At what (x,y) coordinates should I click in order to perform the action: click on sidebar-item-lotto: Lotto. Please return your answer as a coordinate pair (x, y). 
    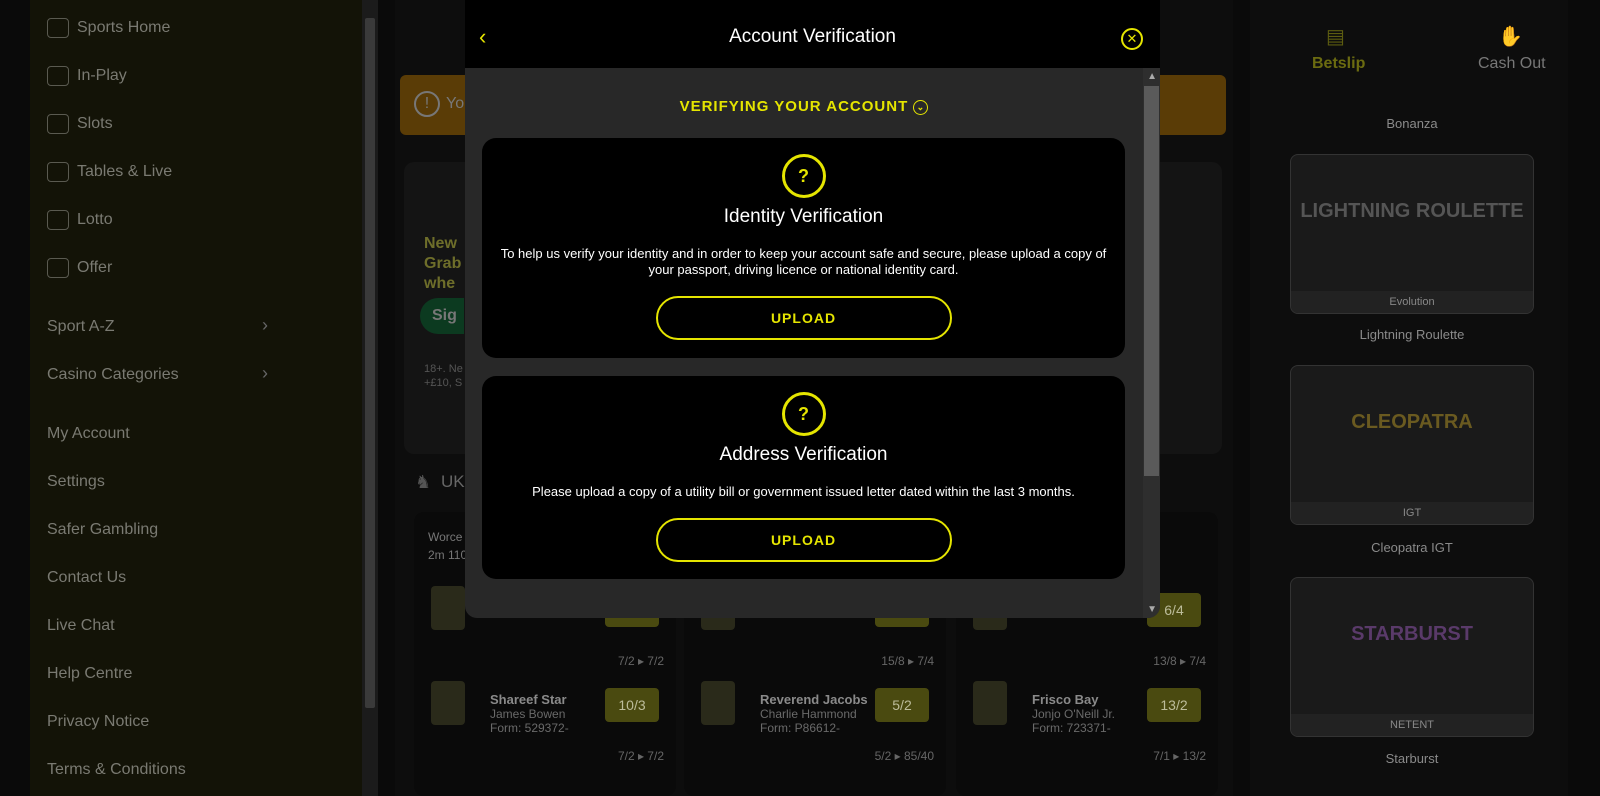
    Looking at the image, I should click on (80, 220).